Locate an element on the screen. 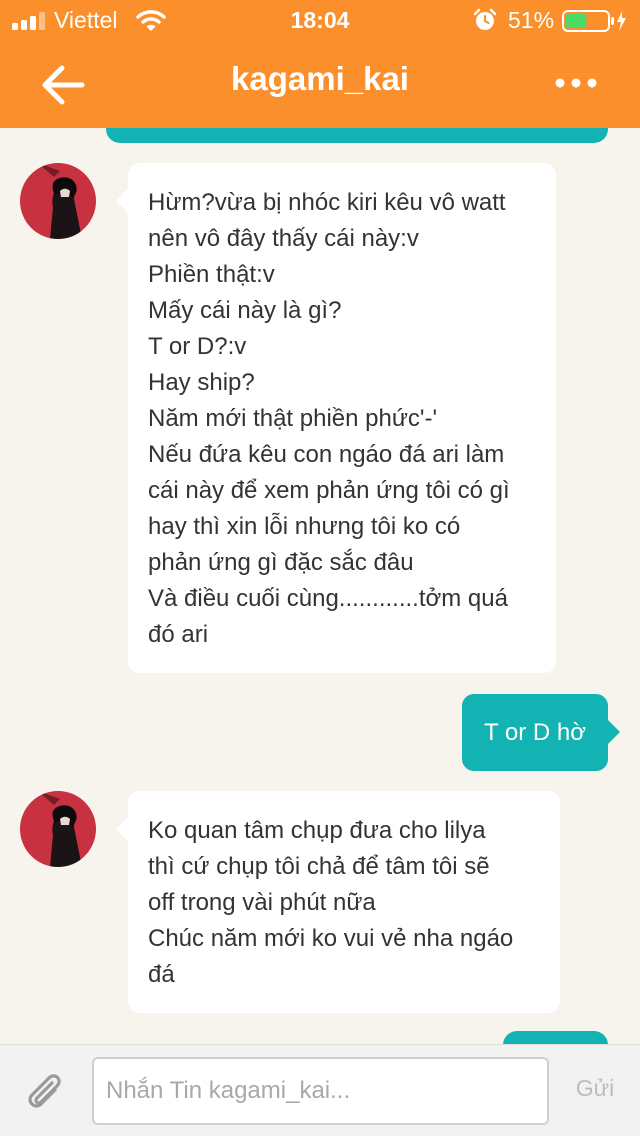 The height and width of the screenshot is (1136, 640). attach-button is located at coordinates (45, 1092).